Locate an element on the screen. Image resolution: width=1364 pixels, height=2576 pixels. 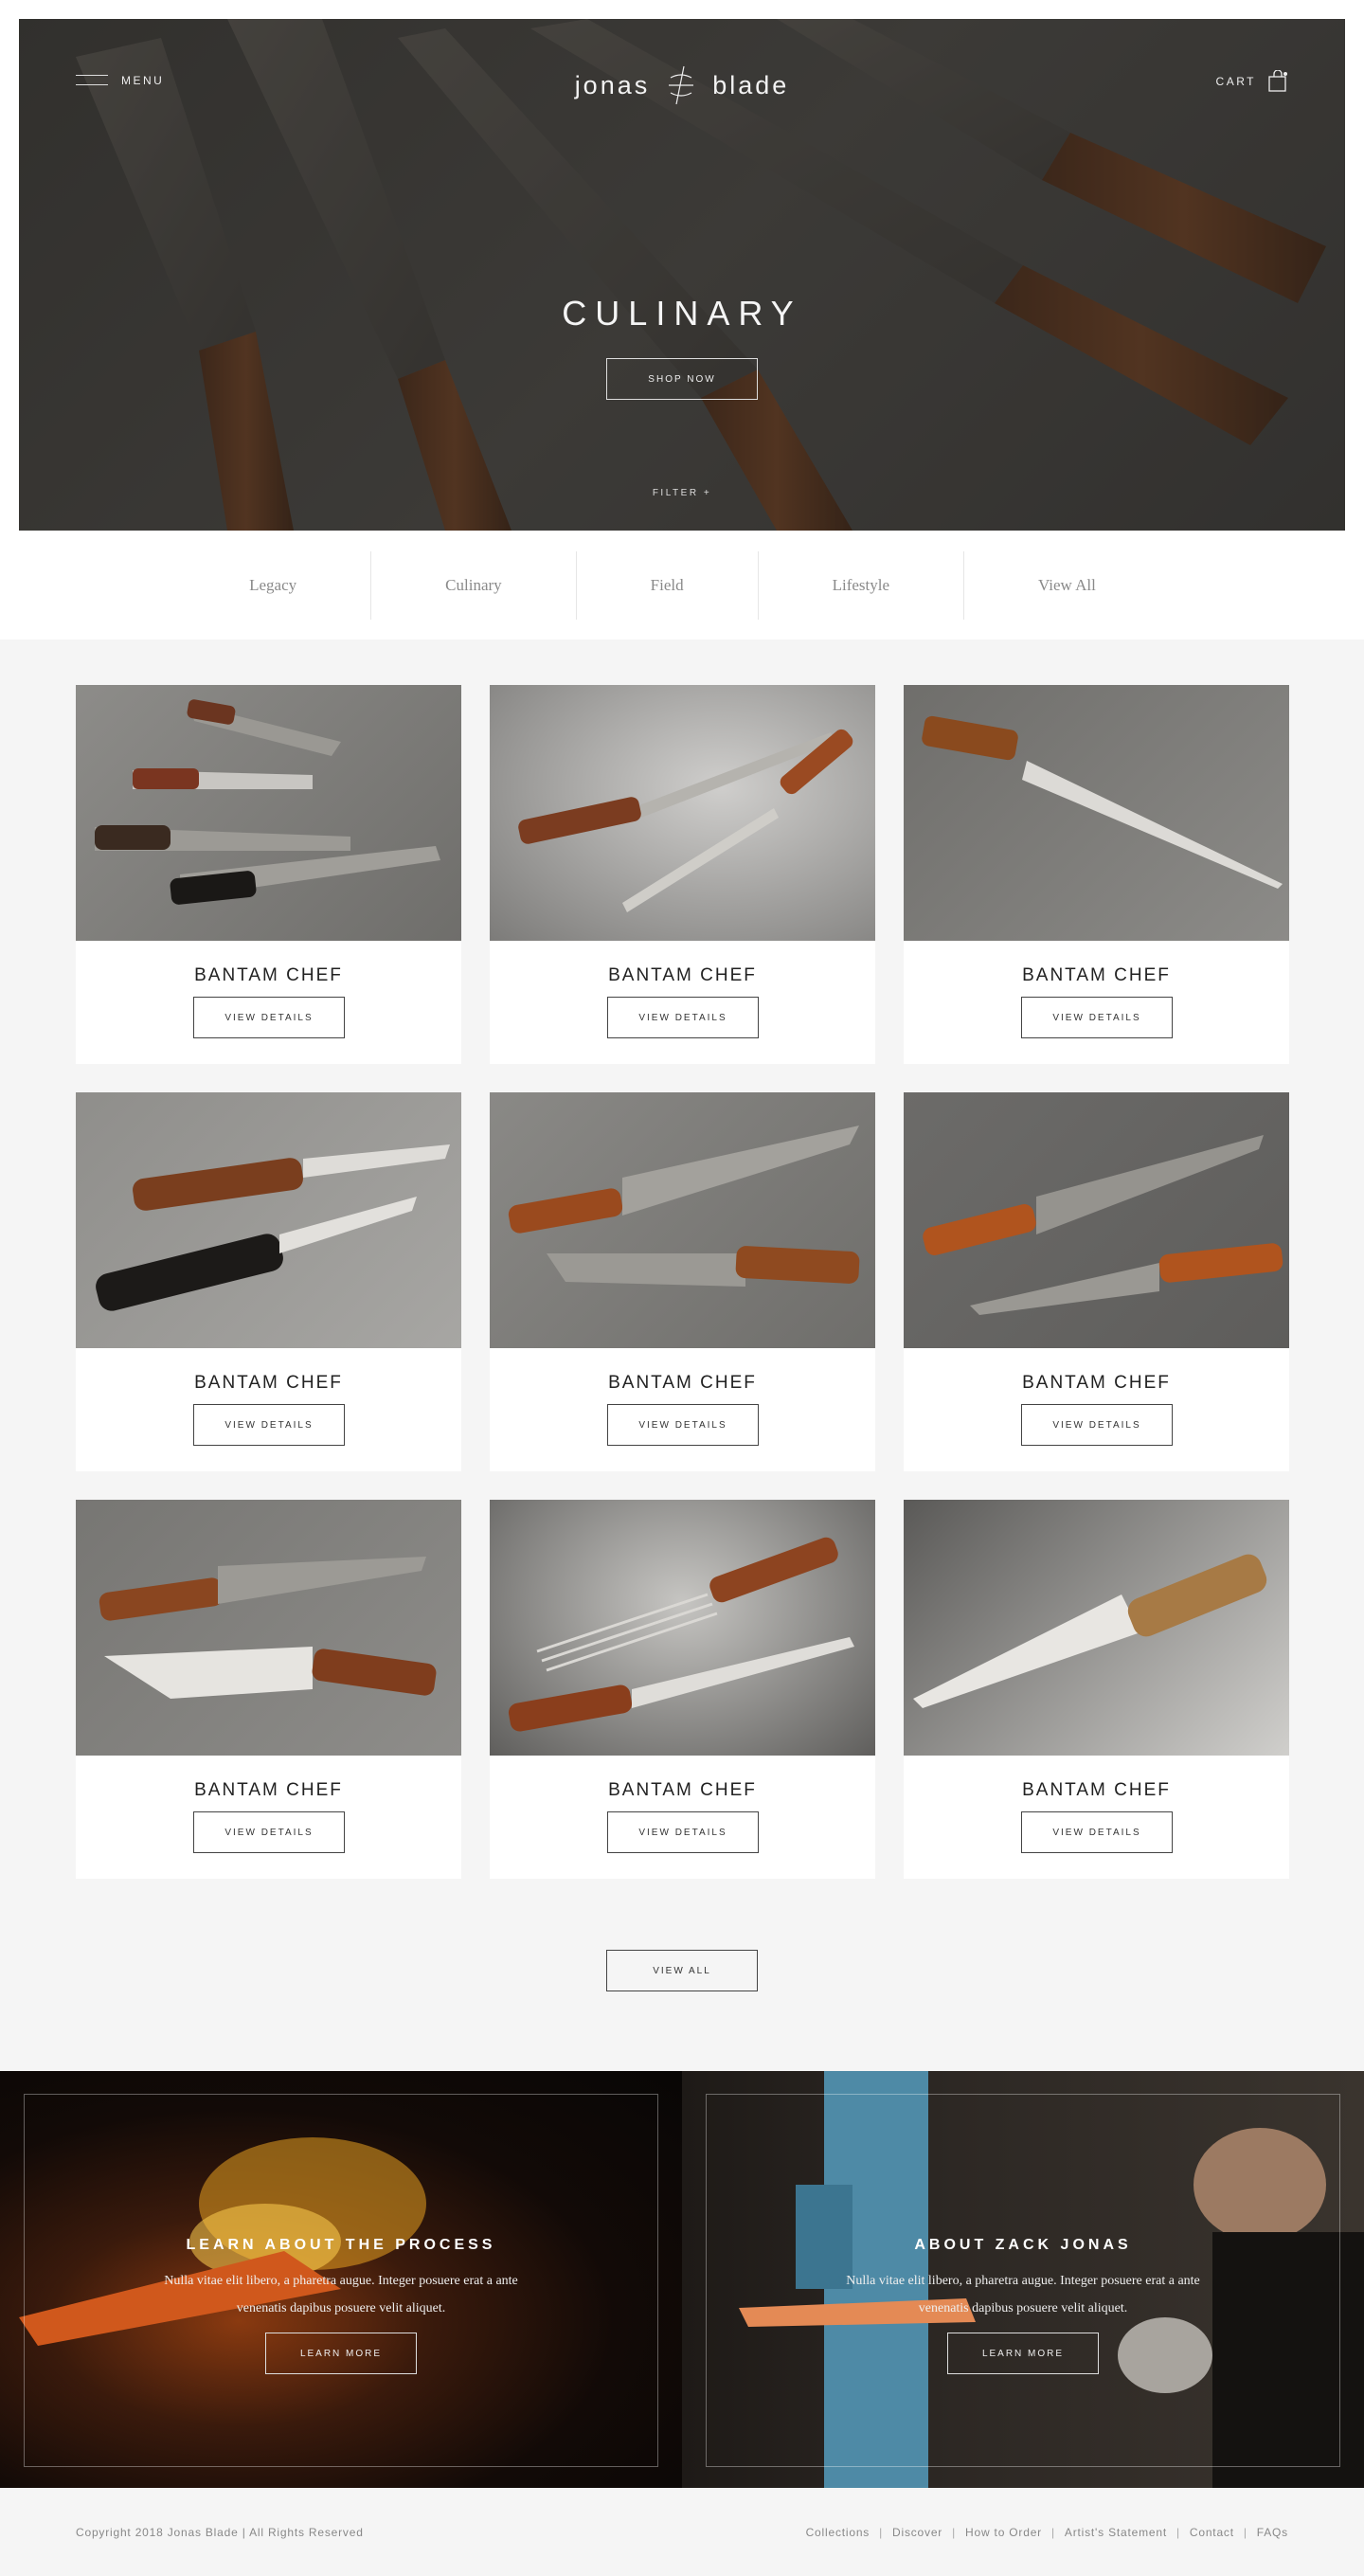
category-field: Field is located at coordinates (668, 585).